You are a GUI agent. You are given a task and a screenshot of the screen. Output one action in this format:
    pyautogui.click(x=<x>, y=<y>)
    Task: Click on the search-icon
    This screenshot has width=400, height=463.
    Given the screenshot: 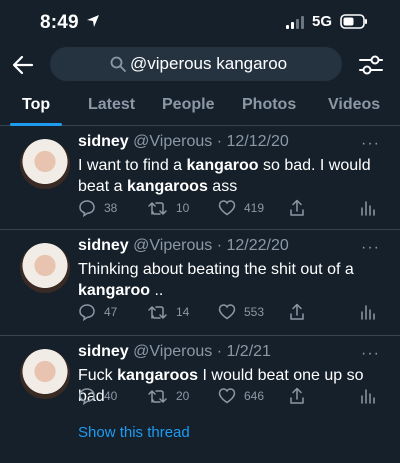 What is the action you would take?
    pyautogui.click(x=118, y=66)
    